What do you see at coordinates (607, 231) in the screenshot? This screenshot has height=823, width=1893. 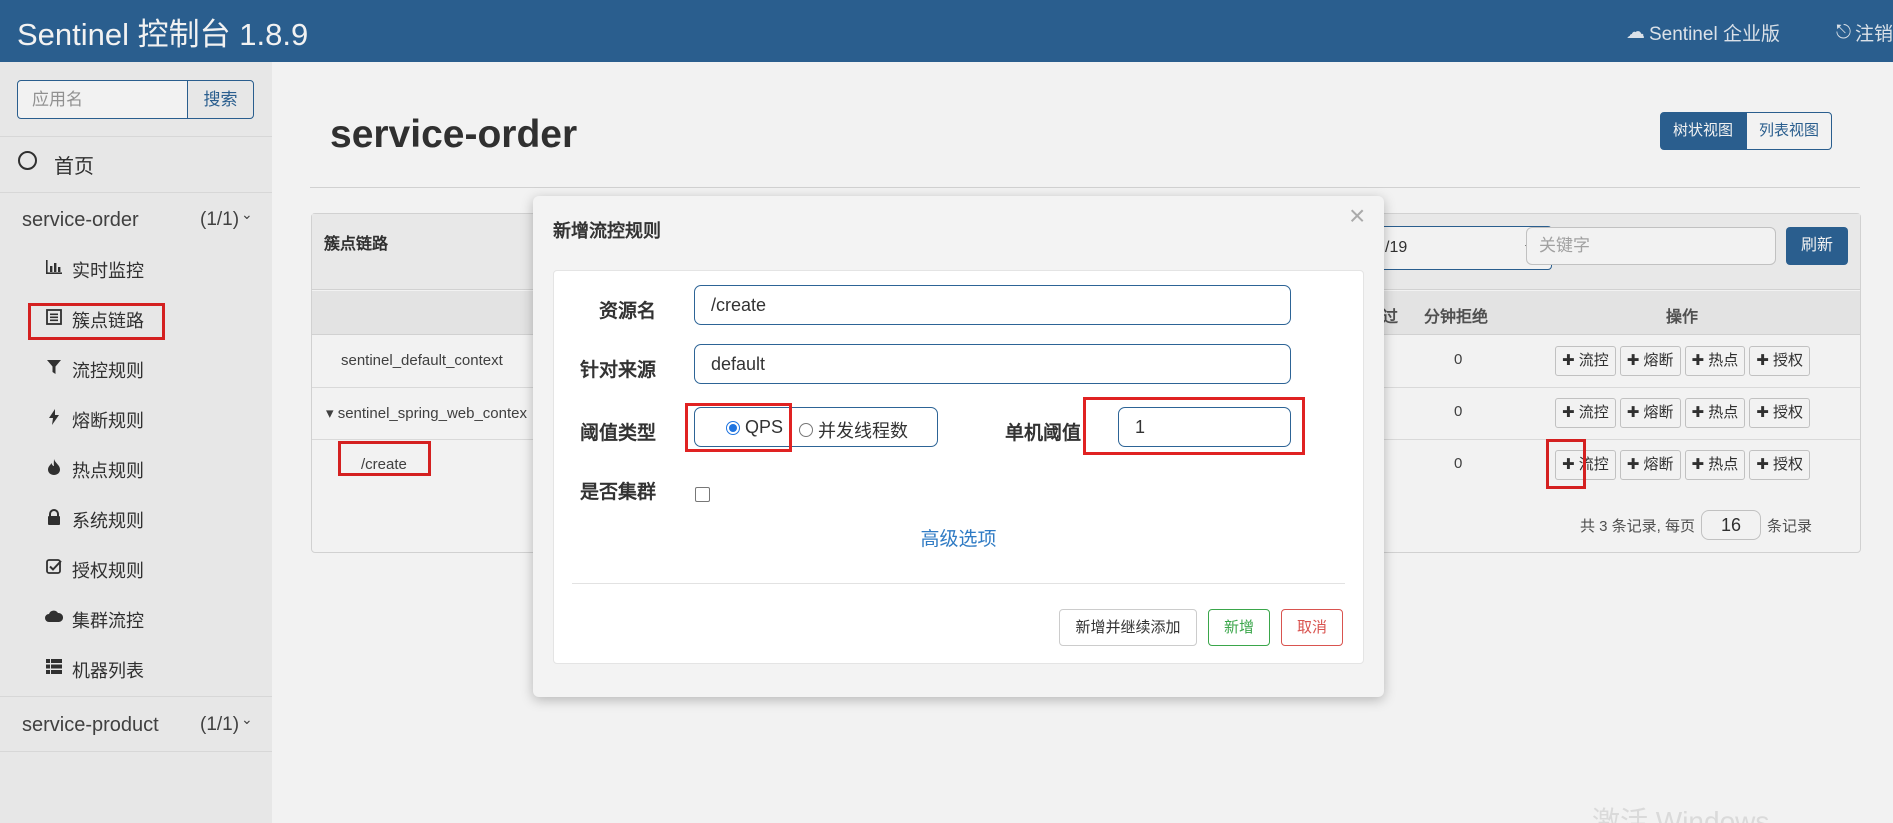 I see `dialog-title: 新增流控规则` at bounding box center [607, 231].